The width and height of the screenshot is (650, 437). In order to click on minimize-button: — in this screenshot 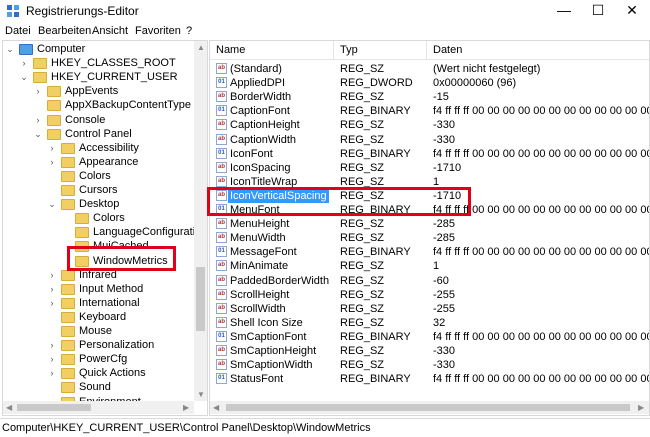, I will do `click(564, 11)`.